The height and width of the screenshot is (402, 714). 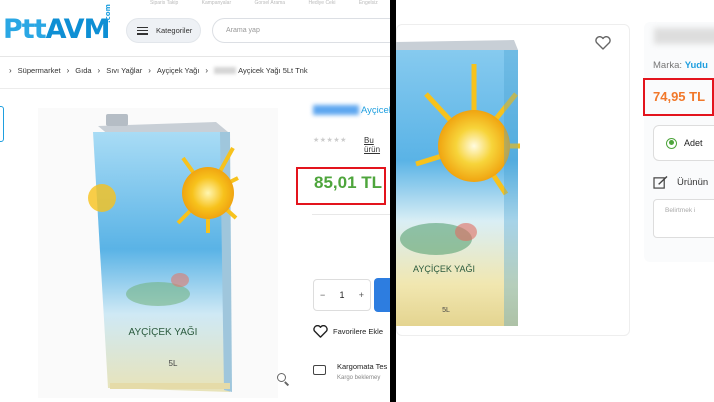 What do you see at coordinates (273, 70) in the screenshot?
I see `breadcrumb-item-current: Ayçicek Yağı 5Lt Tnk` at bounding box center [273, 70].